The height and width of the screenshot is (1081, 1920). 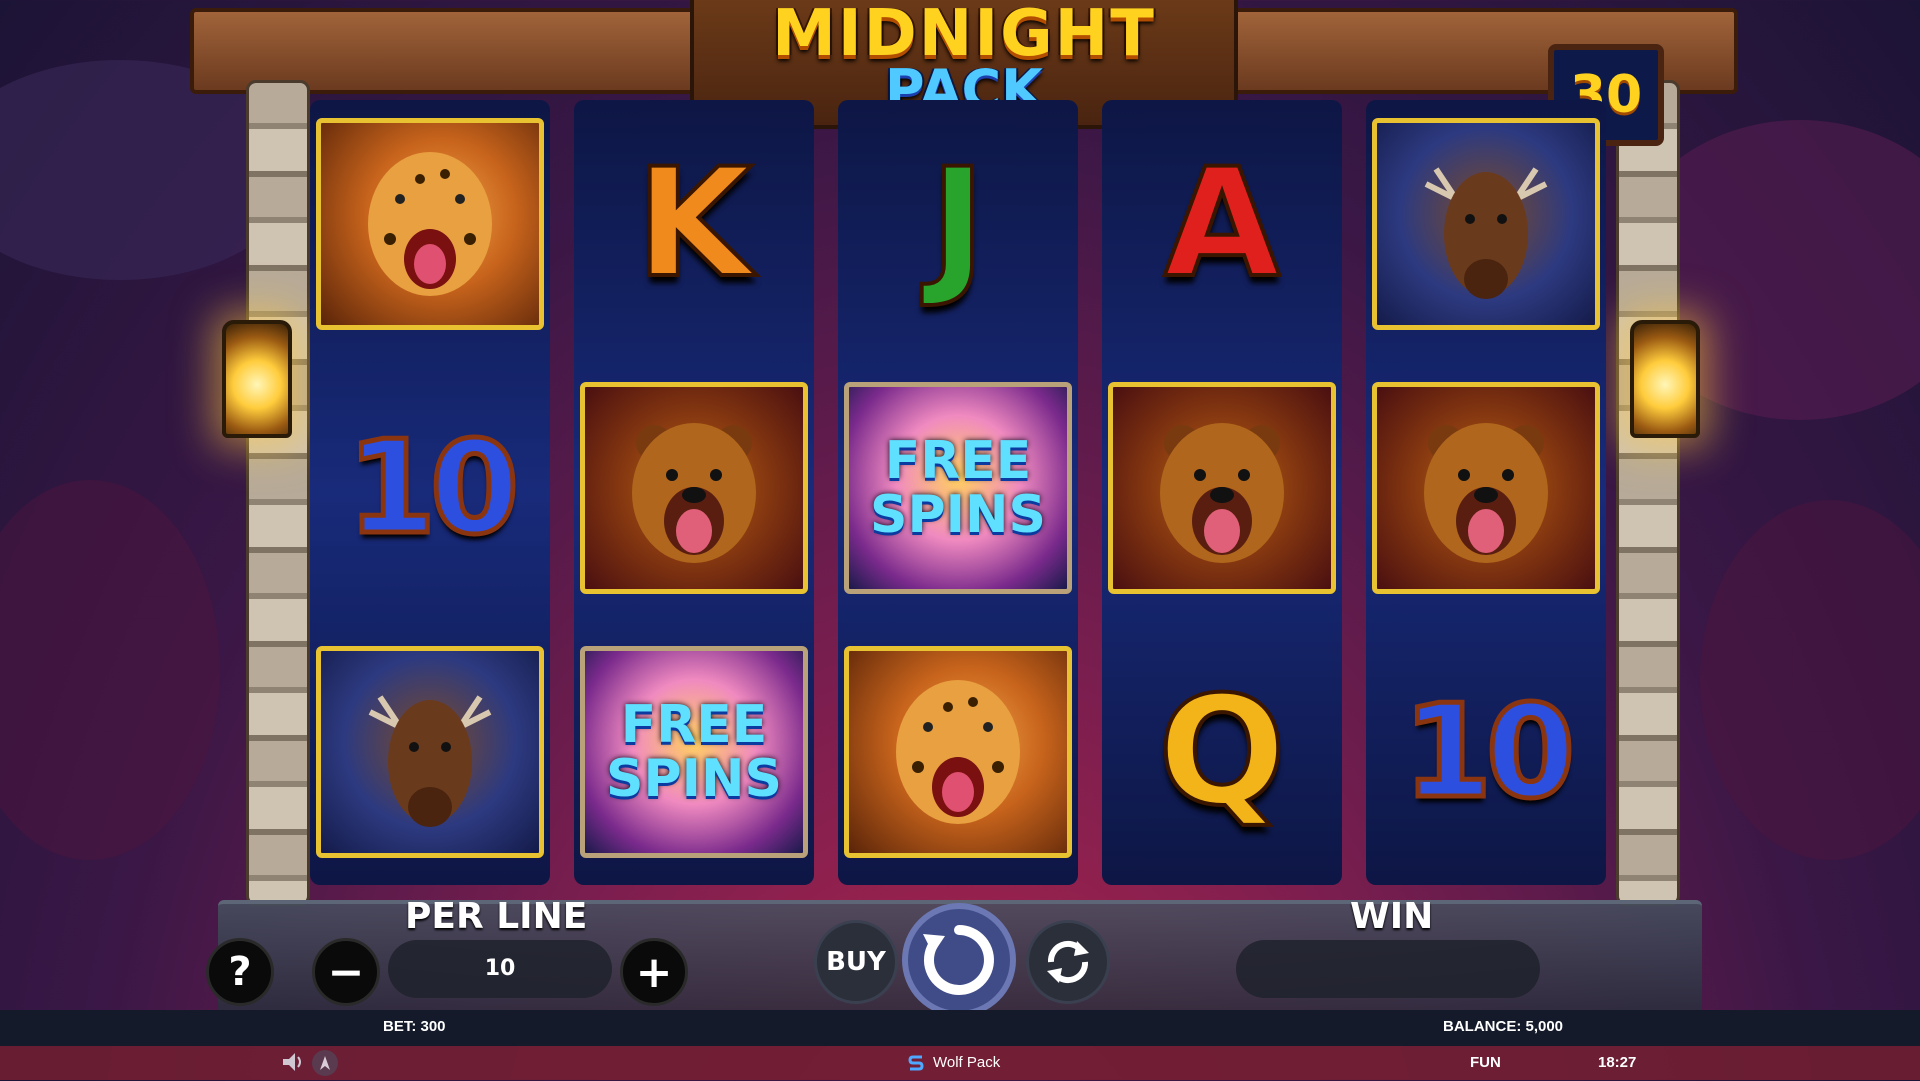 I want to click on symbol-letter-text: K, so click(x=694, y=224).